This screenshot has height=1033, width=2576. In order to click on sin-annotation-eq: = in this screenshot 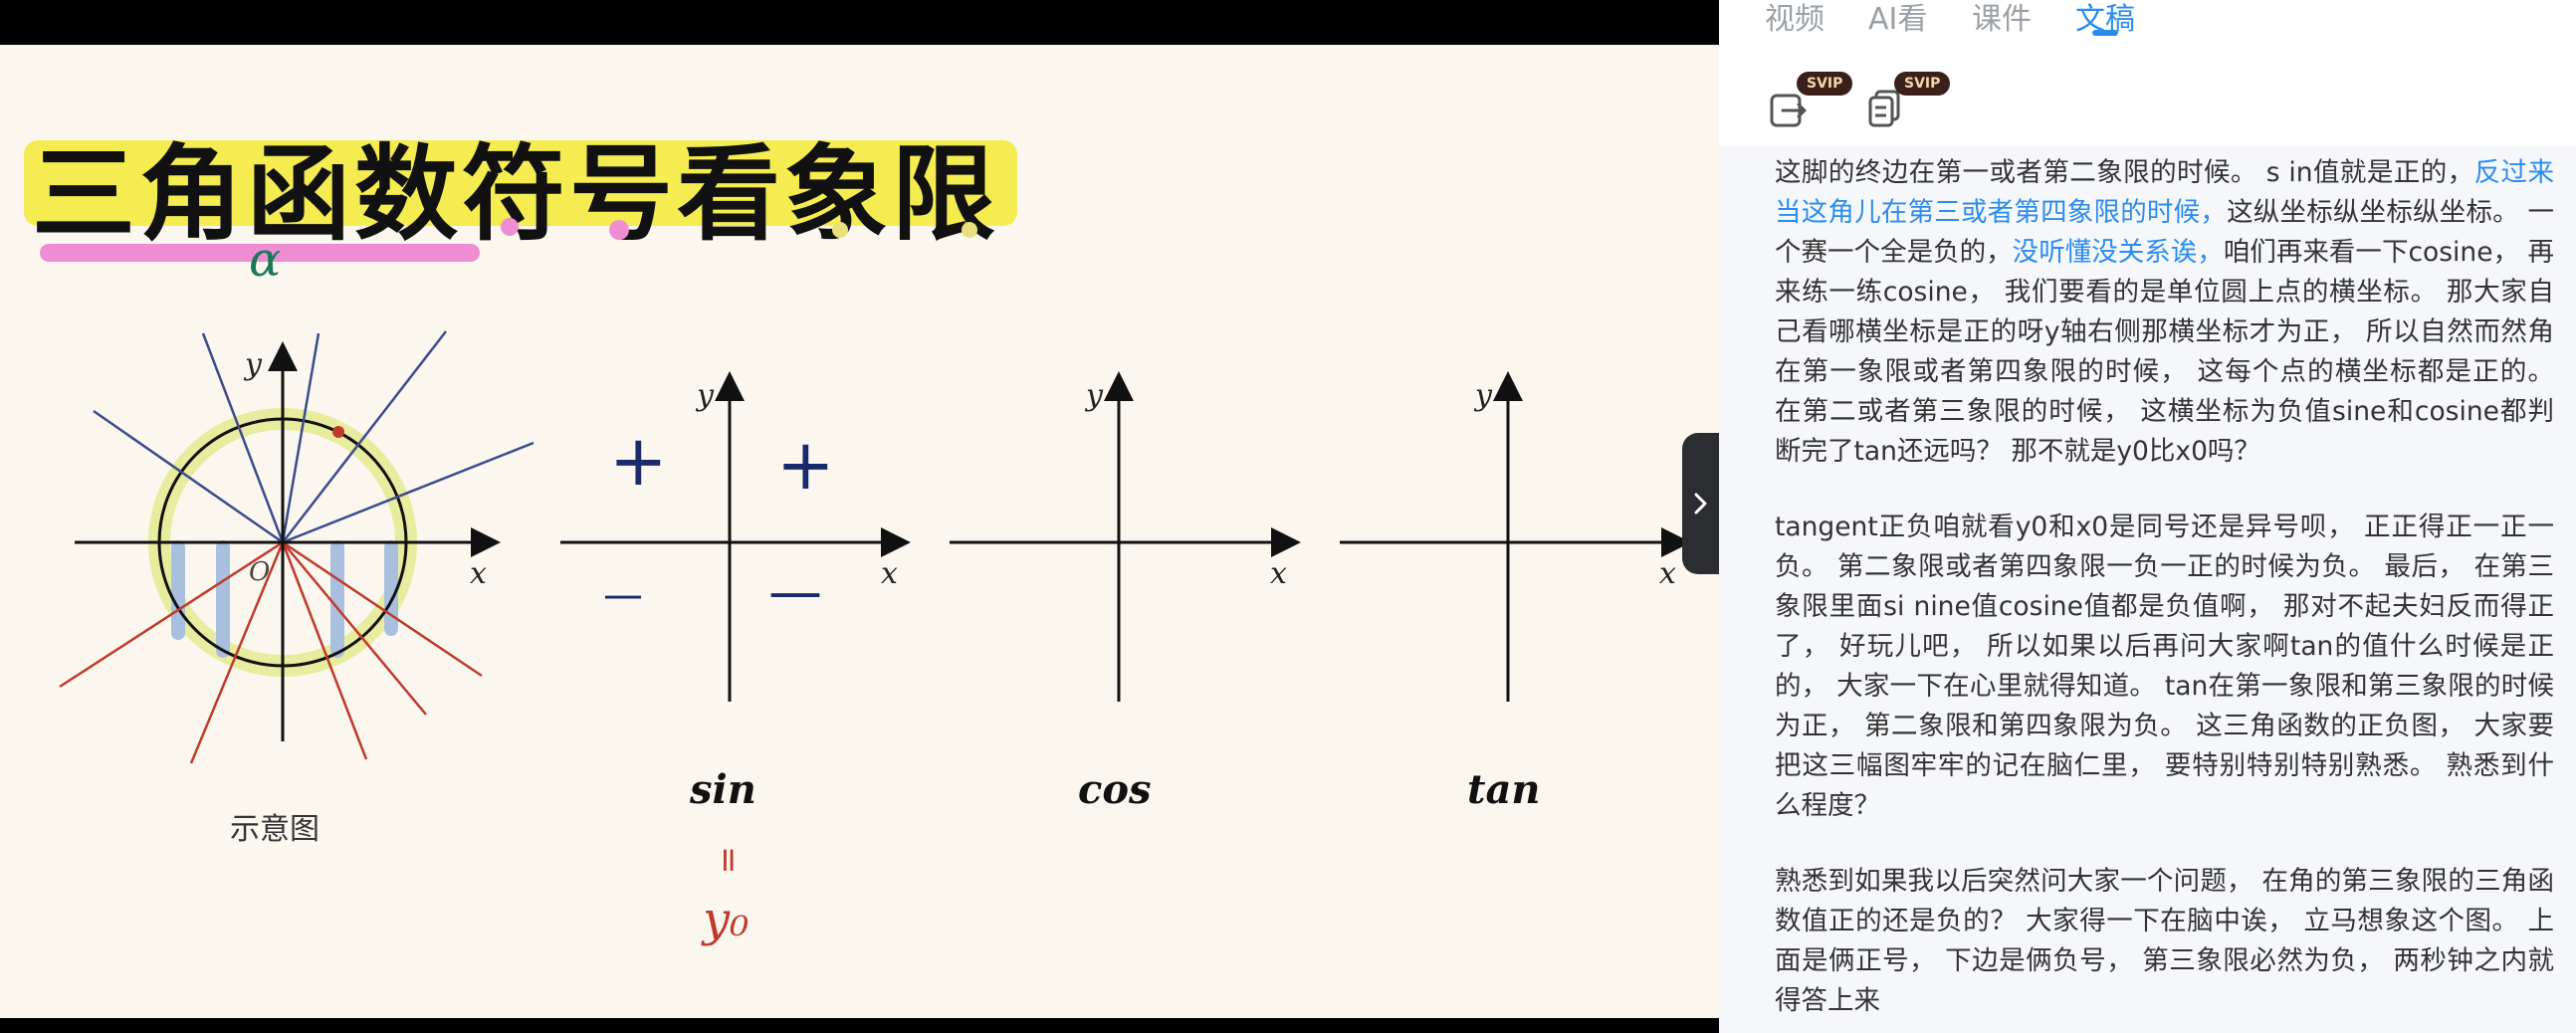, I will do `click(729, 860)`.